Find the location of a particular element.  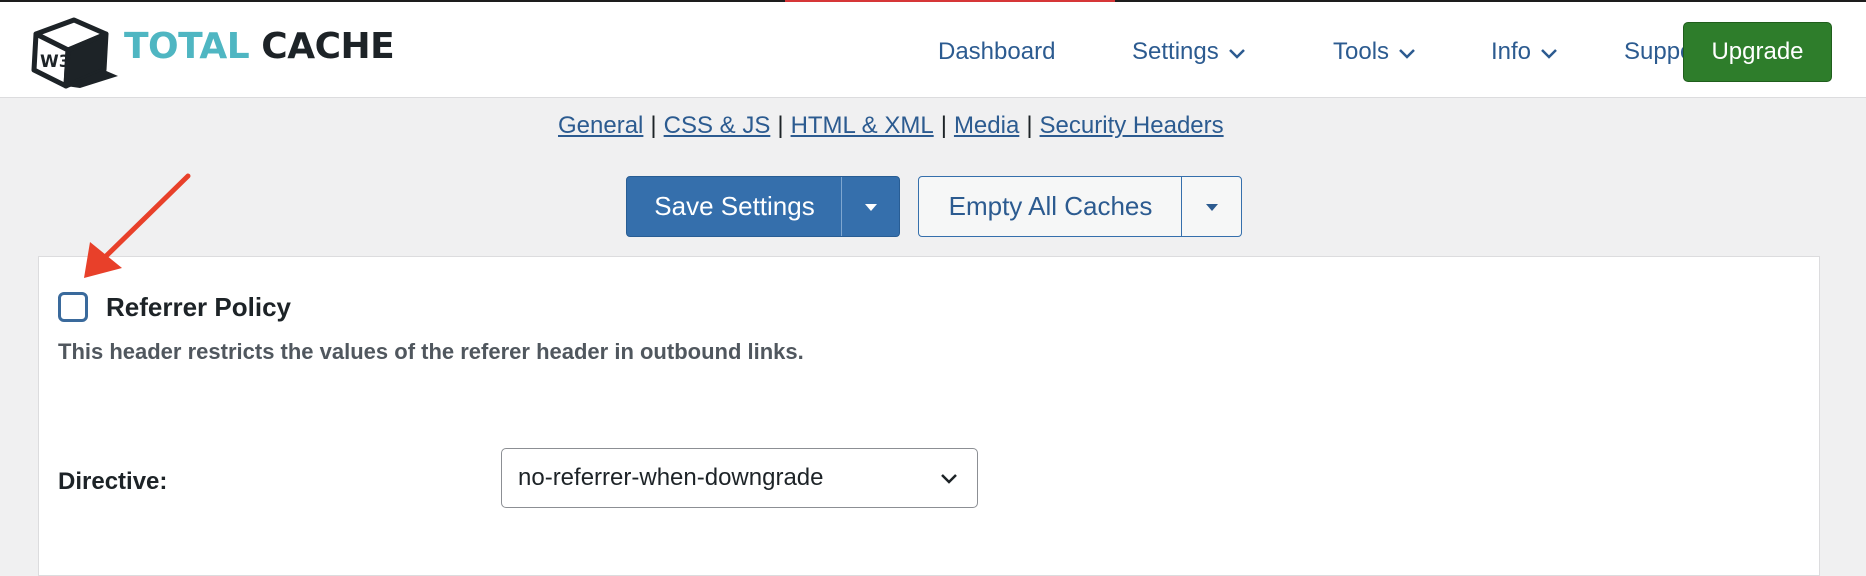

nav-tools: Tools is located at coordinates (1375, 52).